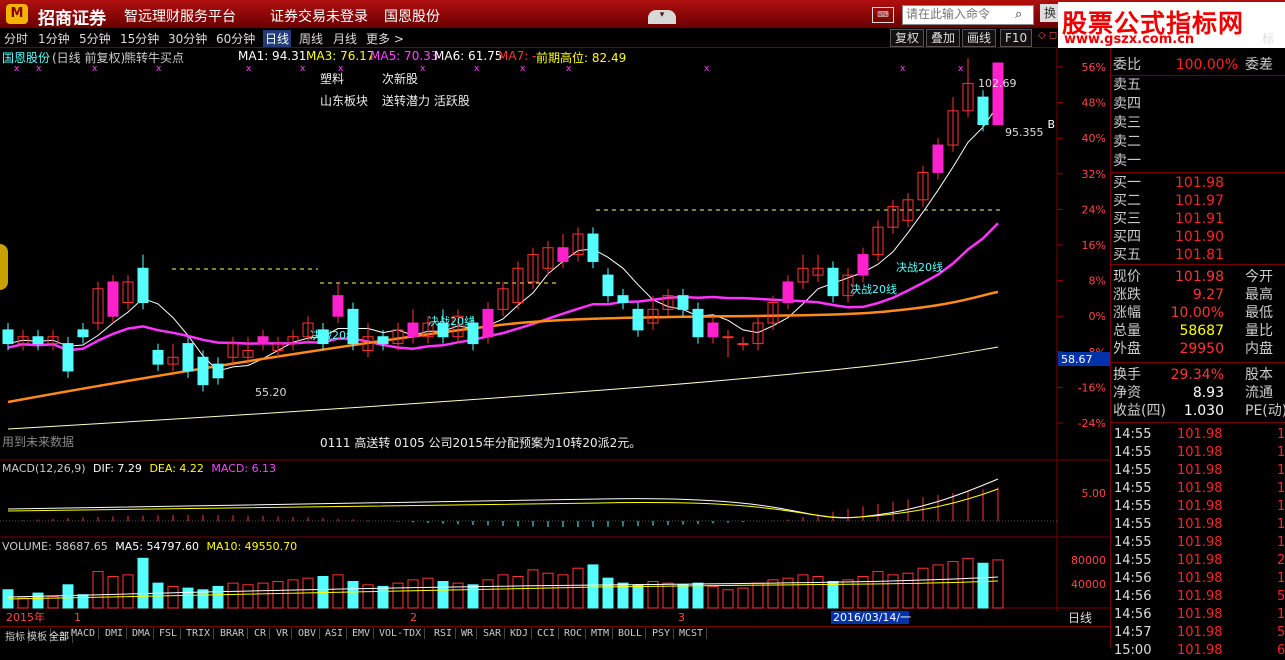 This screenshot has width=1285, height=660. I want to click on stock-name-link: 国恩股份, so click(412, 16).